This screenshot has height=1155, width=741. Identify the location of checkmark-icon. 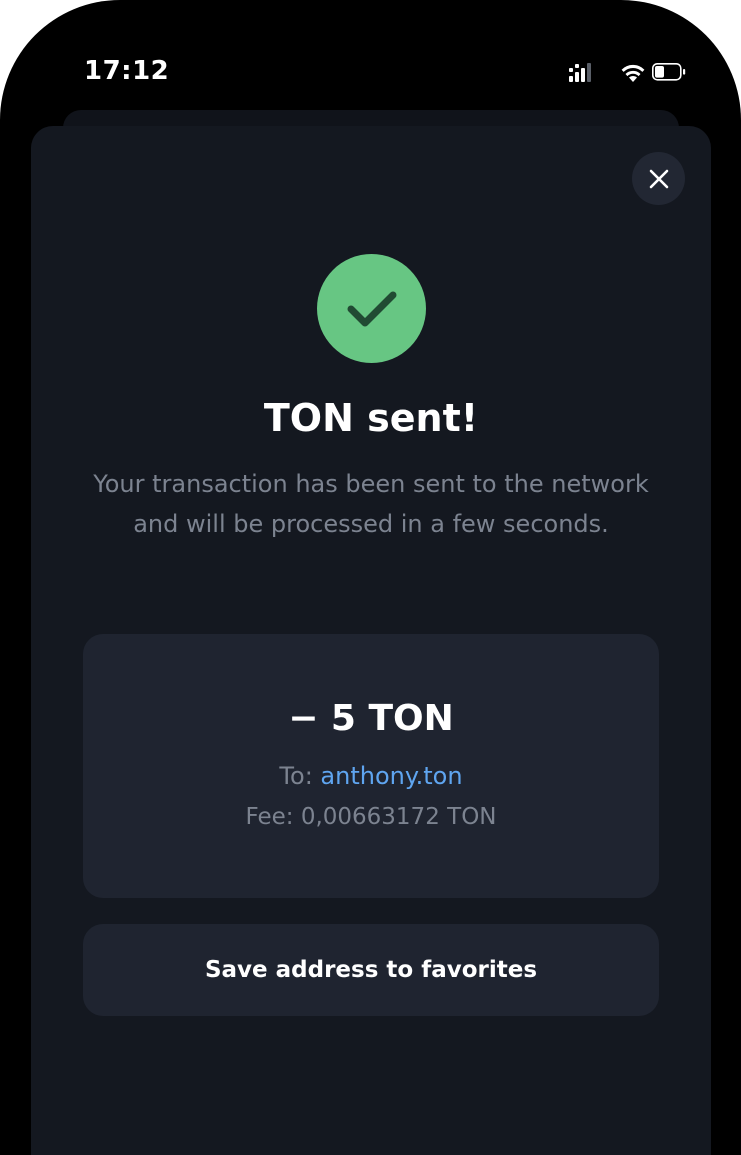
(371, 308).